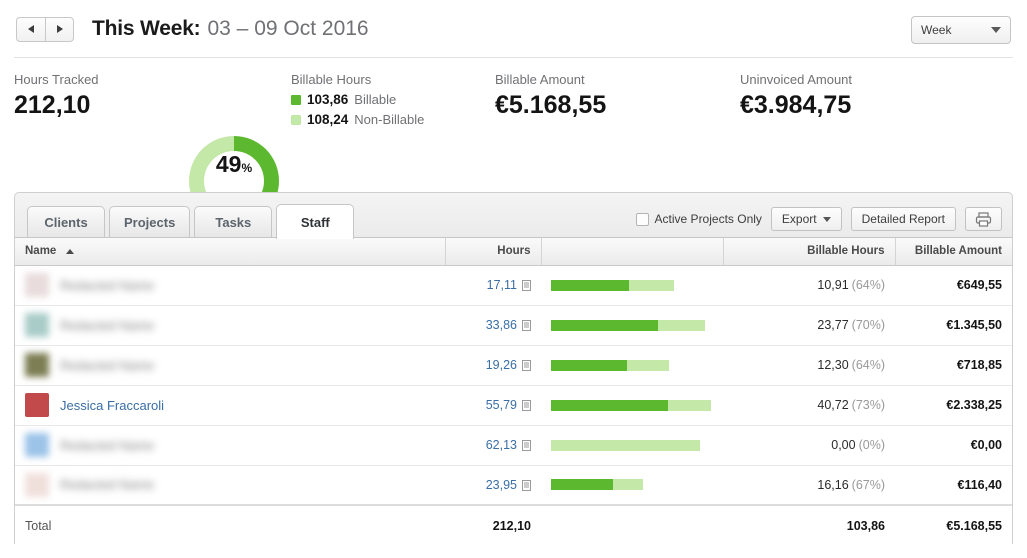  Describe the element at coordinates (833, 484) in the screenshot. I see `billable-hours-value: 16,16` at that location.